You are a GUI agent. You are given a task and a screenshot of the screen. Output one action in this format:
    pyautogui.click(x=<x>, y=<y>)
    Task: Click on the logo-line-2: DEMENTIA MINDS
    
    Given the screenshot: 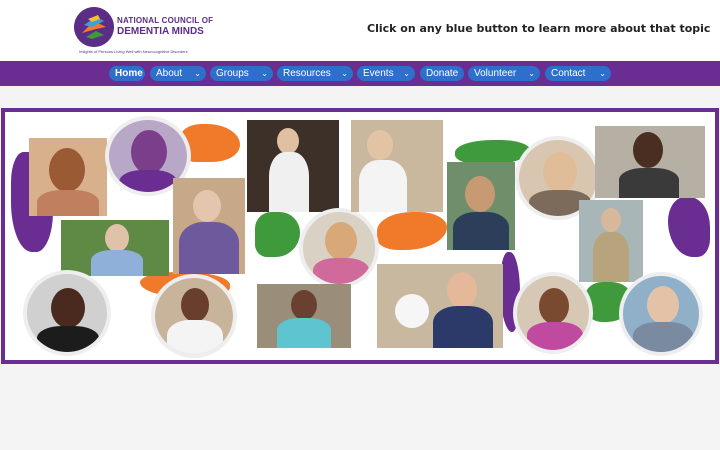 What is the action you would take?
    pyautogui.click(x=160, y=31)
    